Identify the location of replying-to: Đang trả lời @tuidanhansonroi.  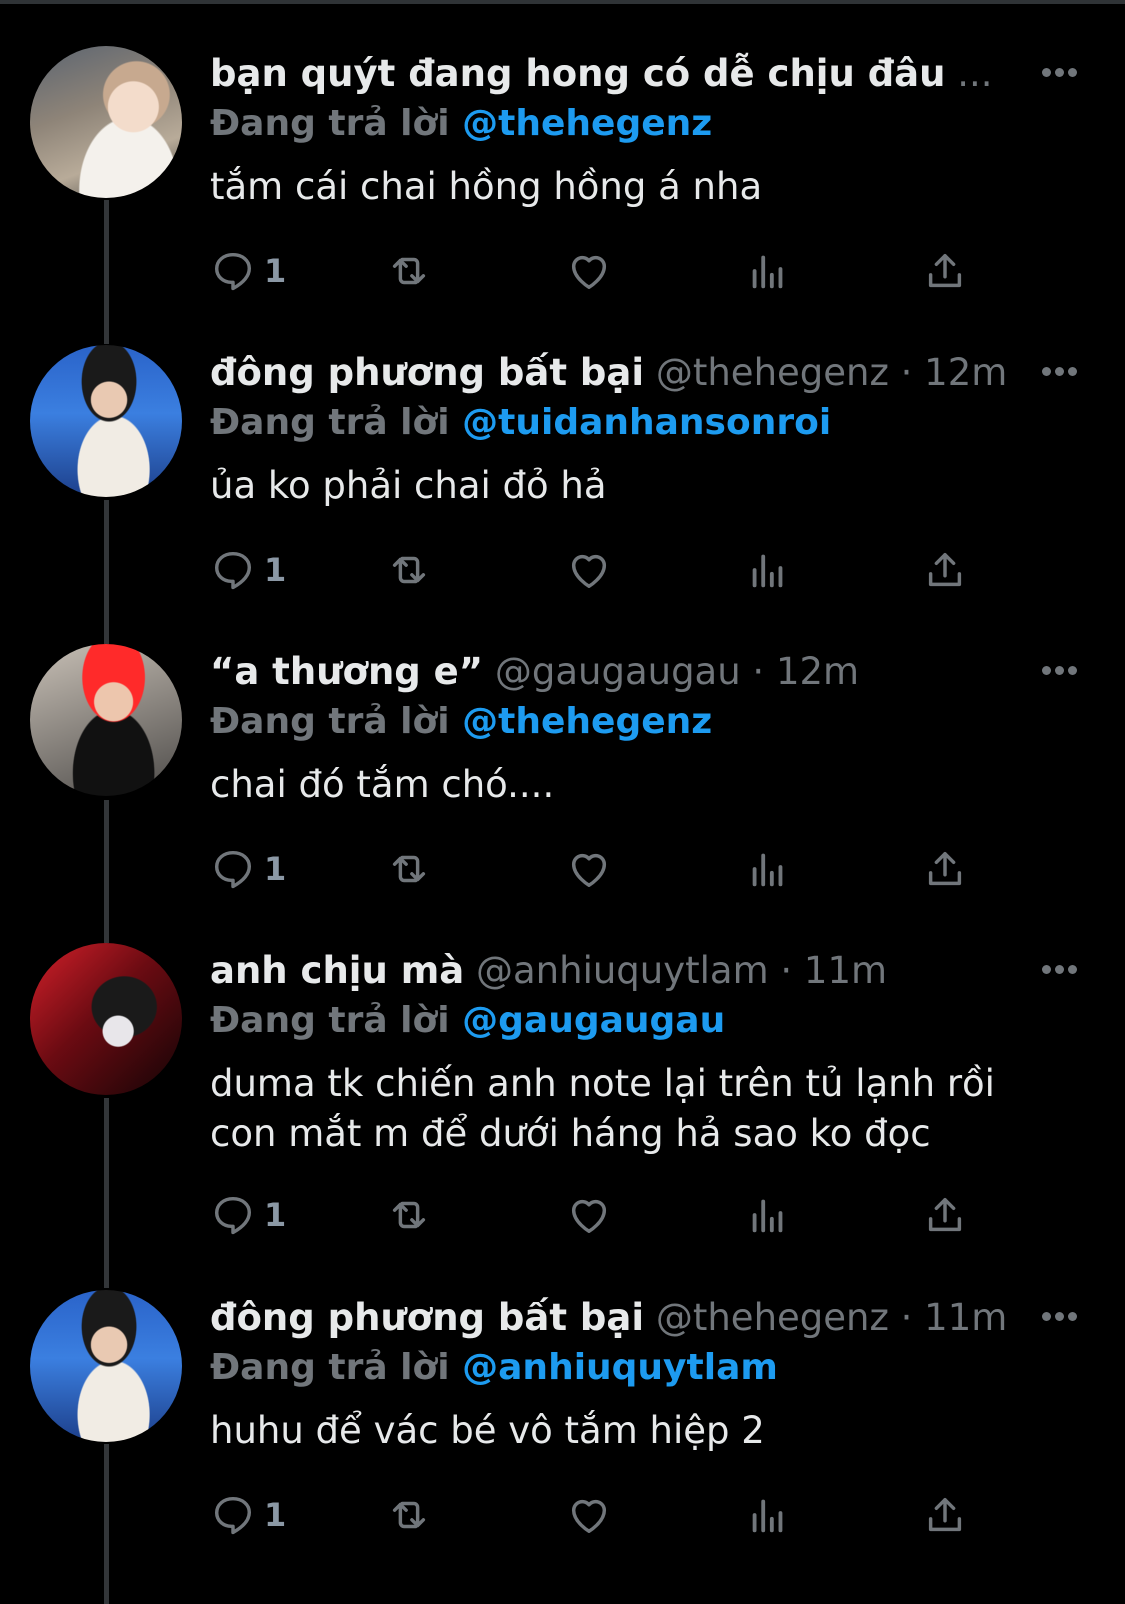
(520, 423).